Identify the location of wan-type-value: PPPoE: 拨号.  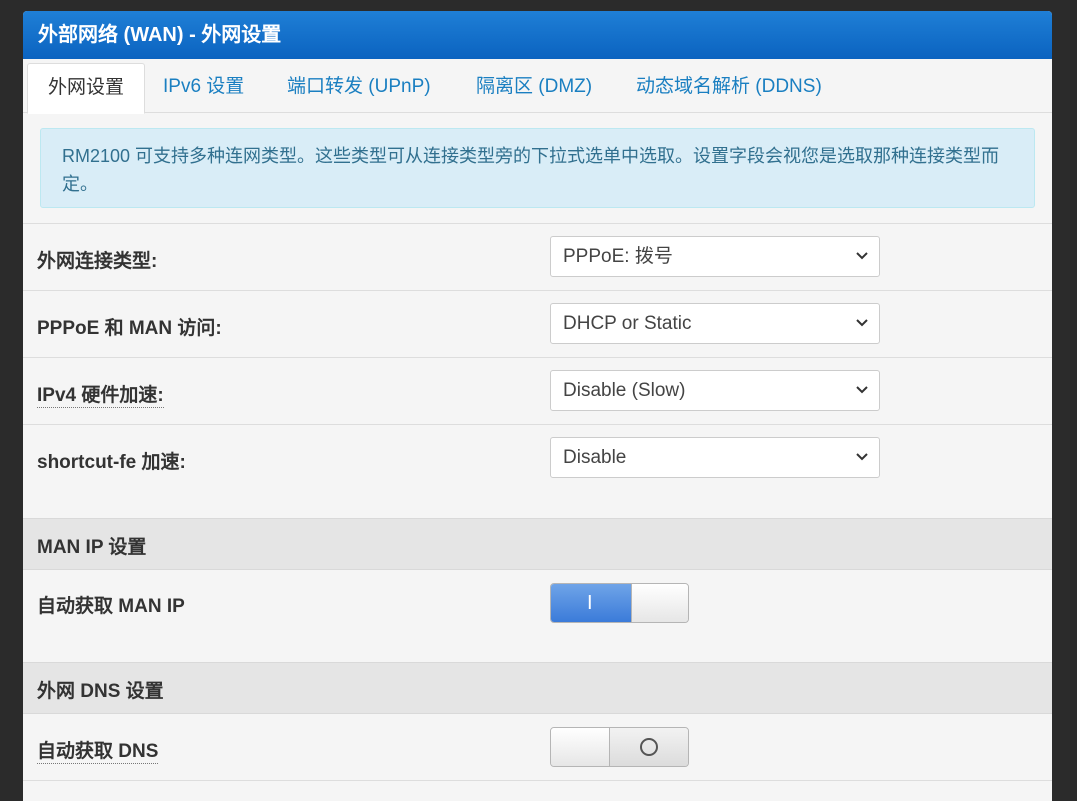
(618, 256).